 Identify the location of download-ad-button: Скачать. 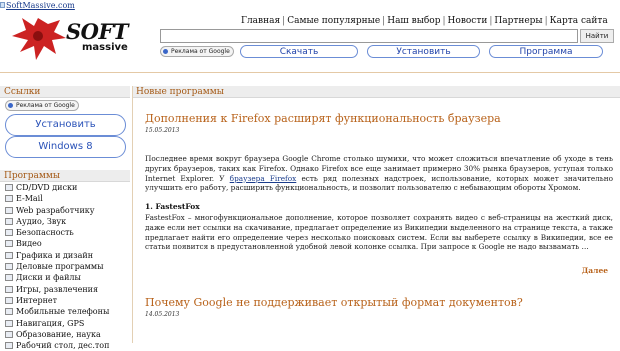
(299, 51).